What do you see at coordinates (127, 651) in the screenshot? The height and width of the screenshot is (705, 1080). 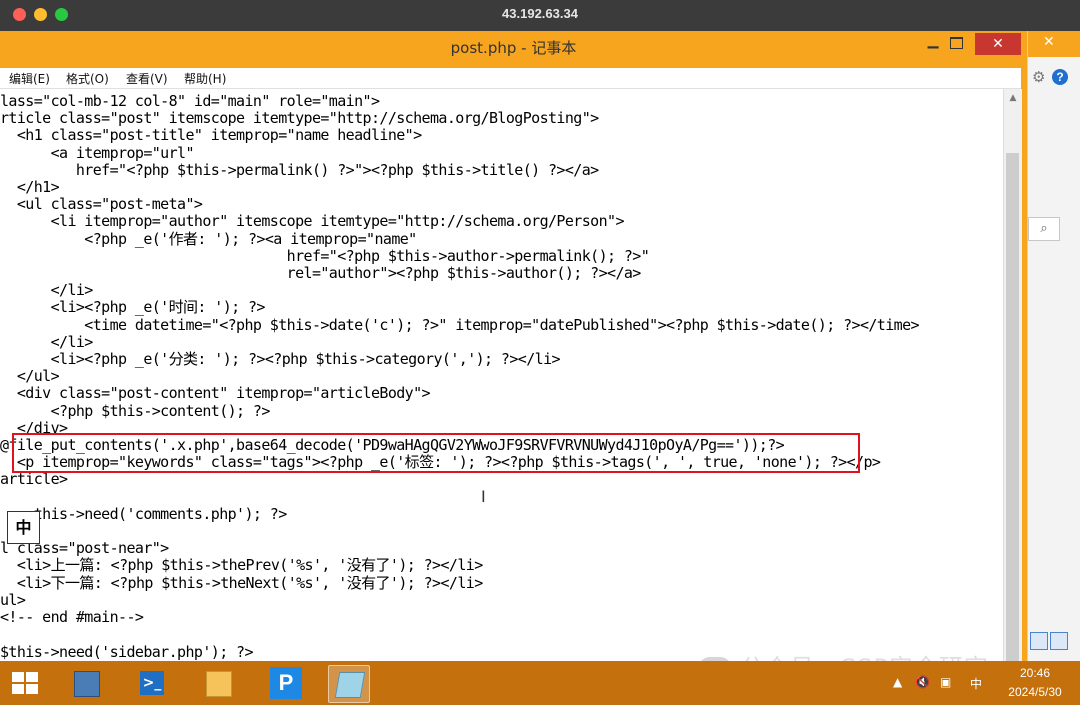 I see `code-line: $this->need('sidebar.php'); ?>` at bounding box center [127, 651].